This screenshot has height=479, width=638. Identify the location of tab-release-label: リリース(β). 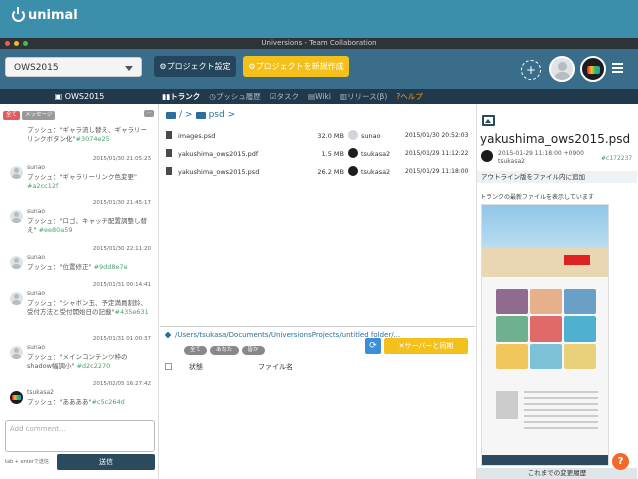
(367, 96).